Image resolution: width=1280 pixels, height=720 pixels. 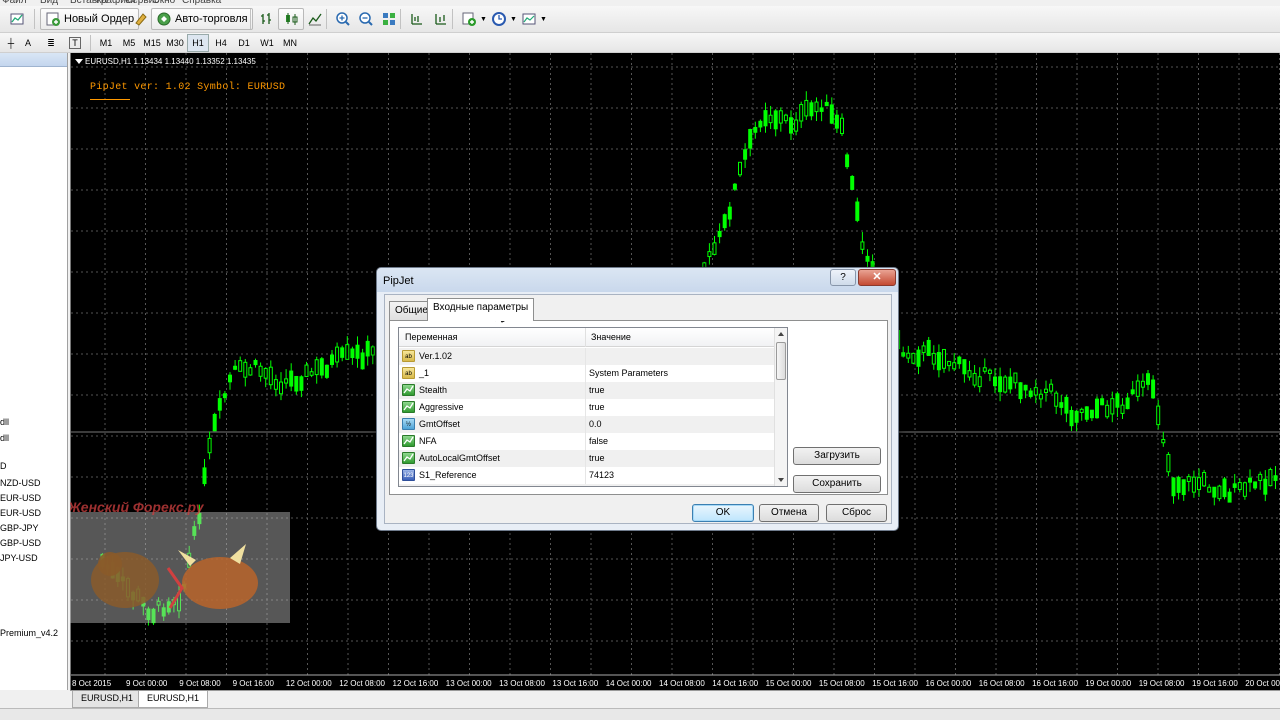 I want to click on scroll-thumb, so click(x=781, y=361).